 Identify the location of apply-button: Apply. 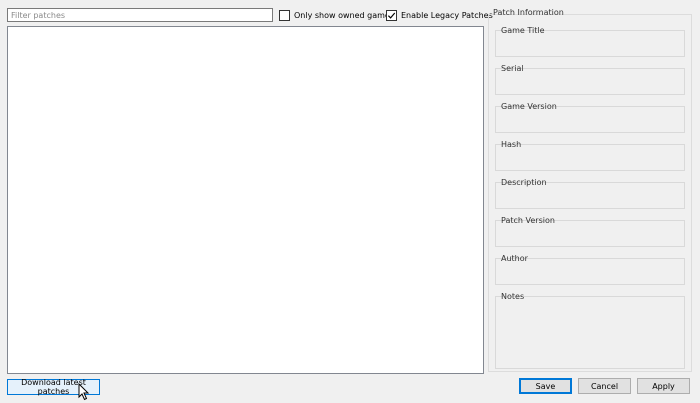
(663, 386).